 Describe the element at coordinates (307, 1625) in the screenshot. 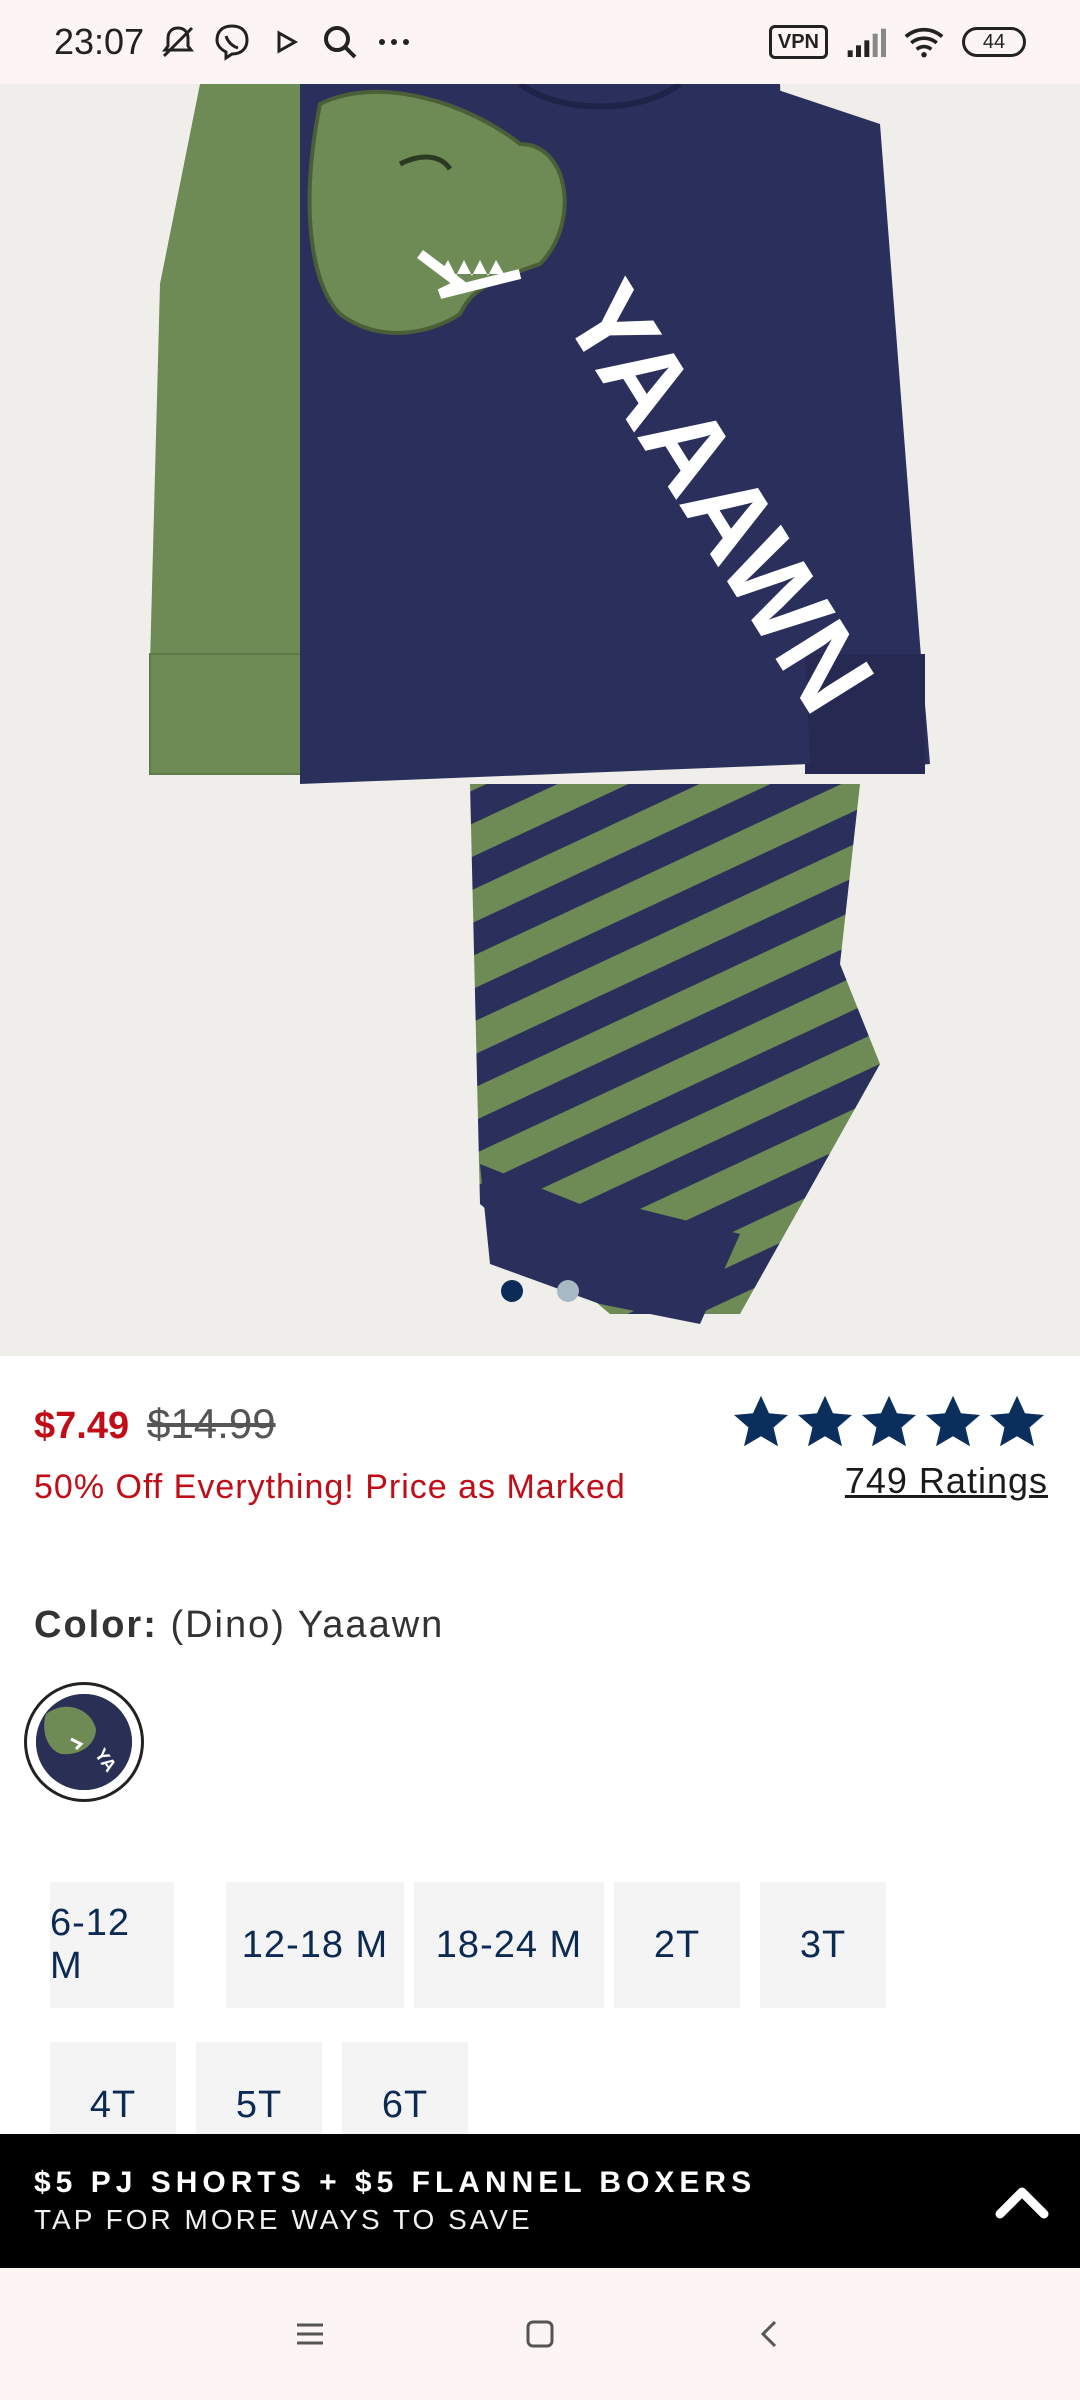

I see `color-value: (Dino) Yaaawn` at that location.